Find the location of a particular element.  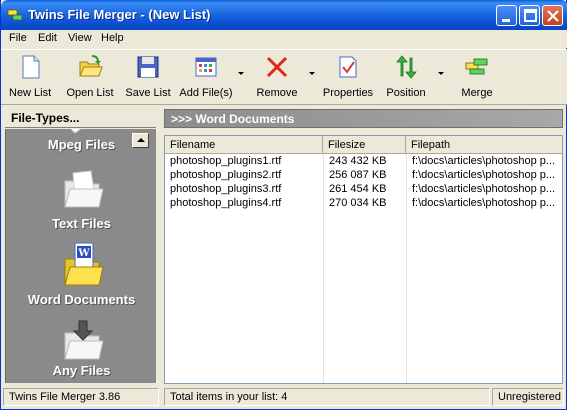

cell-filesize: 261 454 KB is located at coordinates (358, 189).